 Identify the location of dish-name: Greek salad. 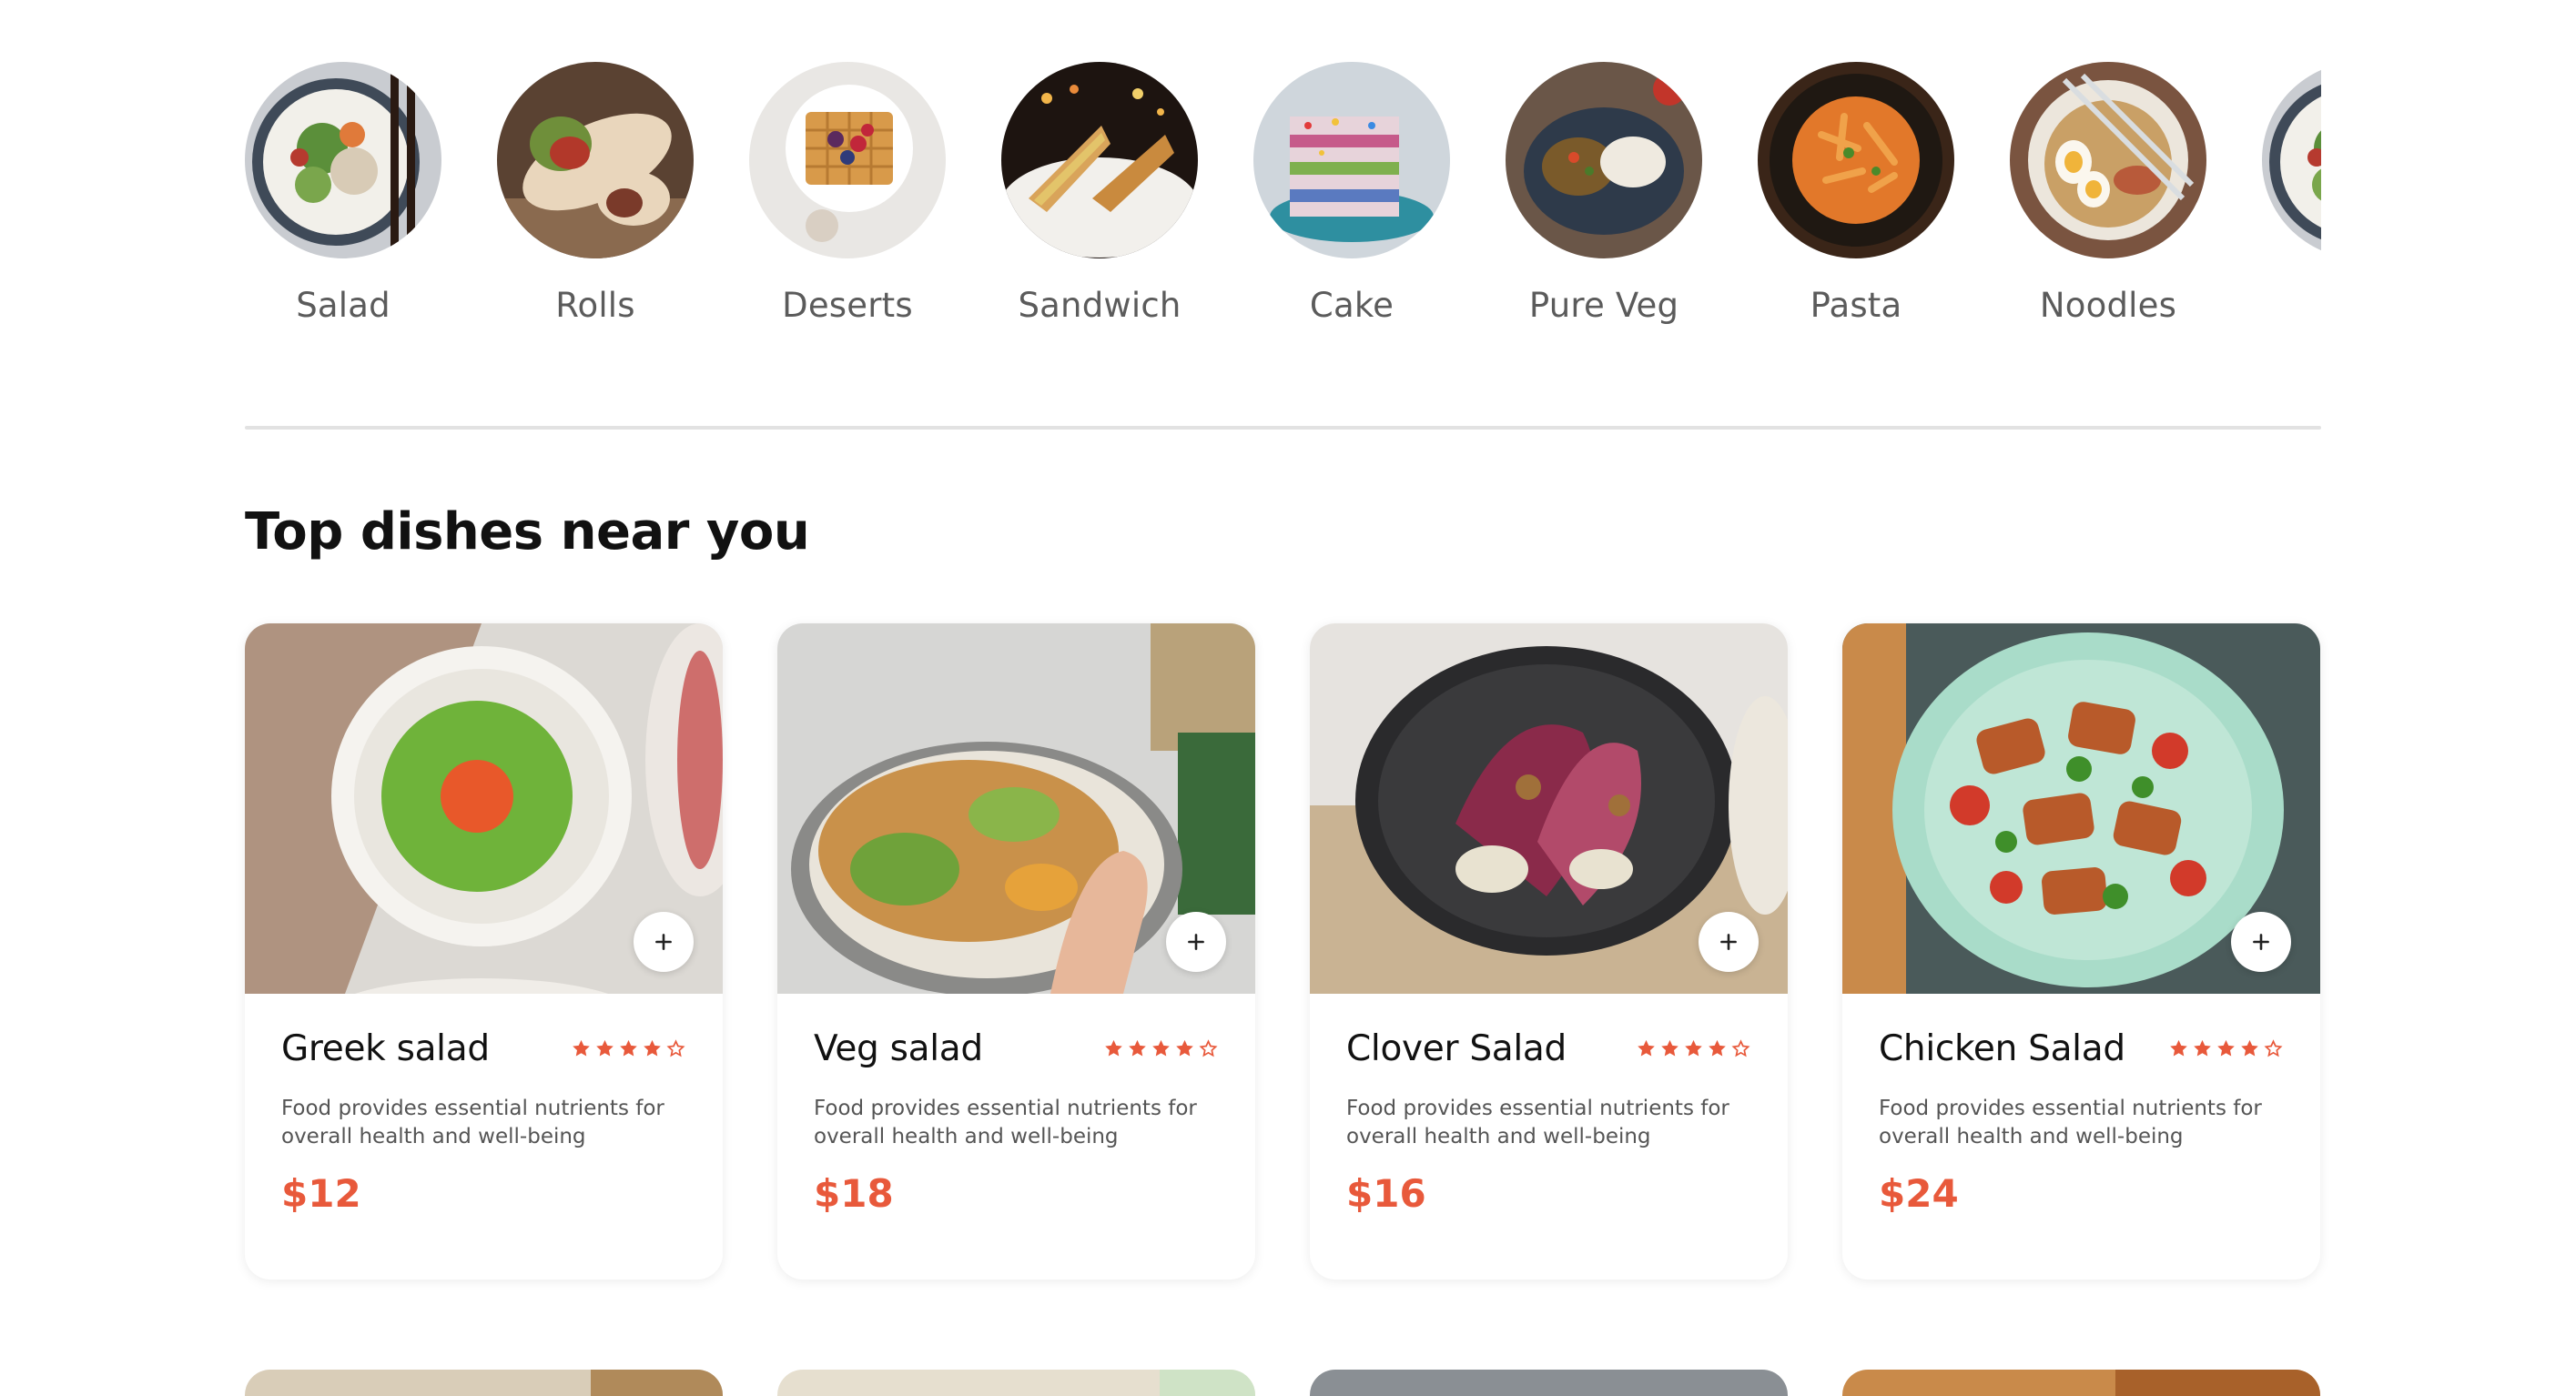
(385, 1048).